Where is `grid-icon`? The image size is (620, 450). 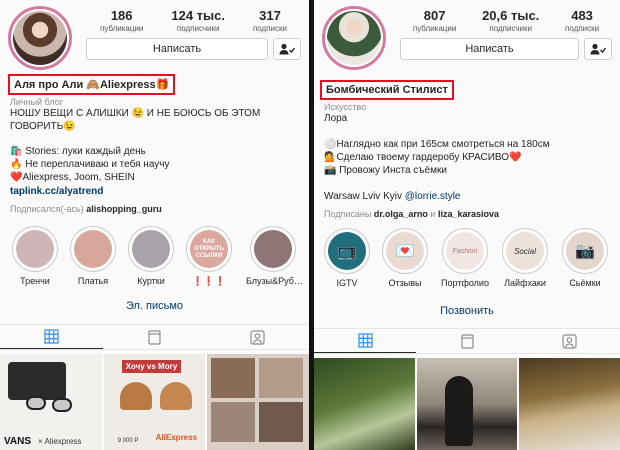 grid-icon is located at coordinates (51, 336).